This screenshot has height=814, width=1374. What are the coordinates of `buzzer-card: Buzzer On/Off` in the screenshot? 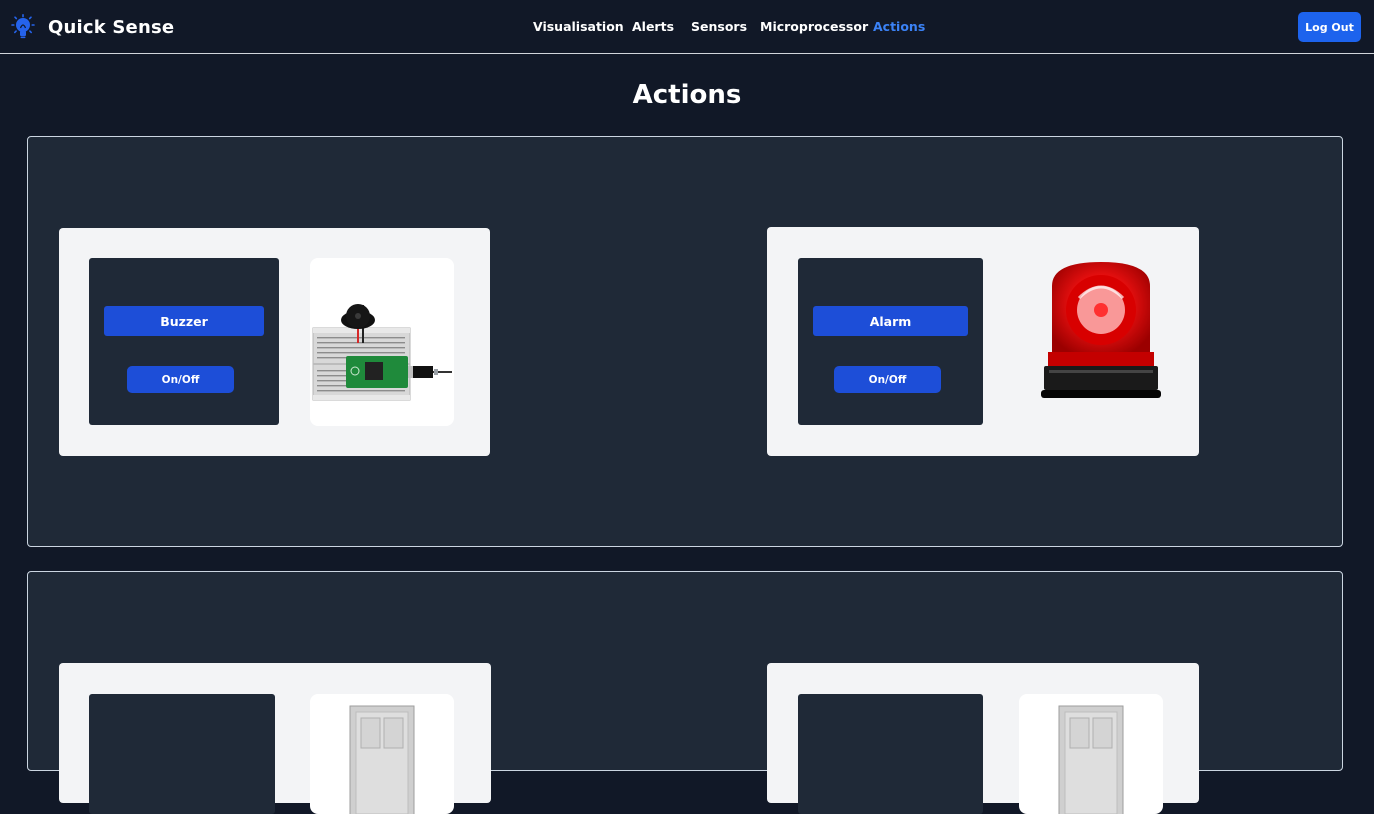 It's located at (274, 342).